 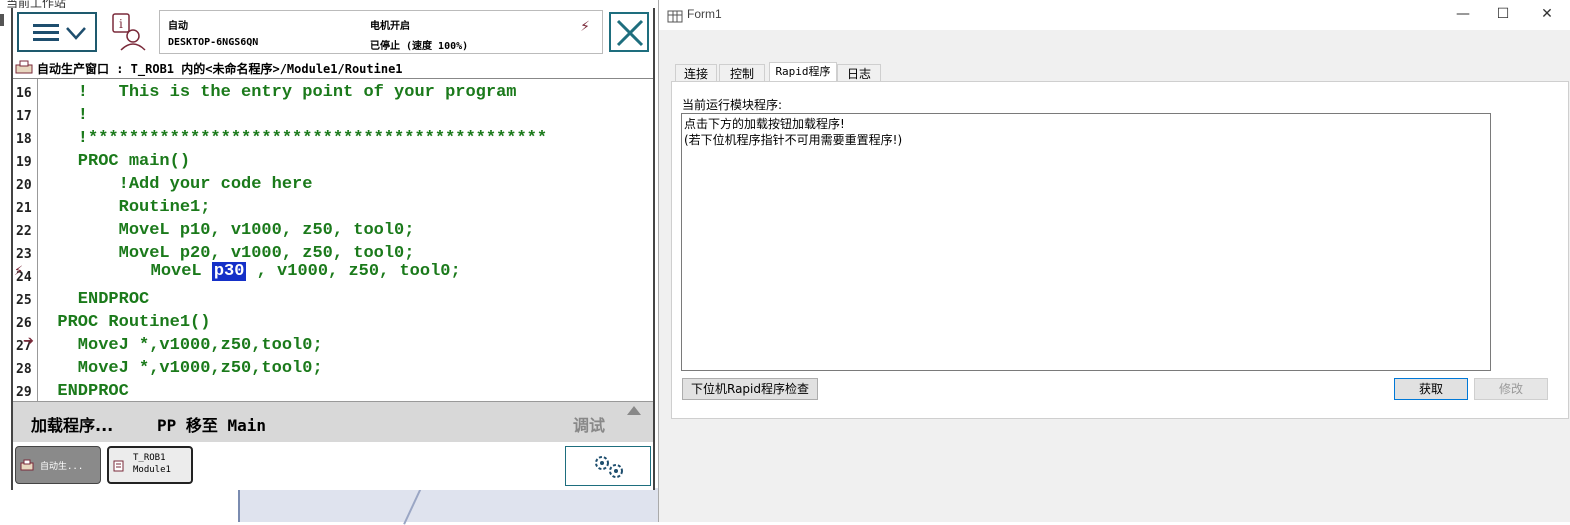 I want to click on line-number: 20, so click(x=24, y=185).